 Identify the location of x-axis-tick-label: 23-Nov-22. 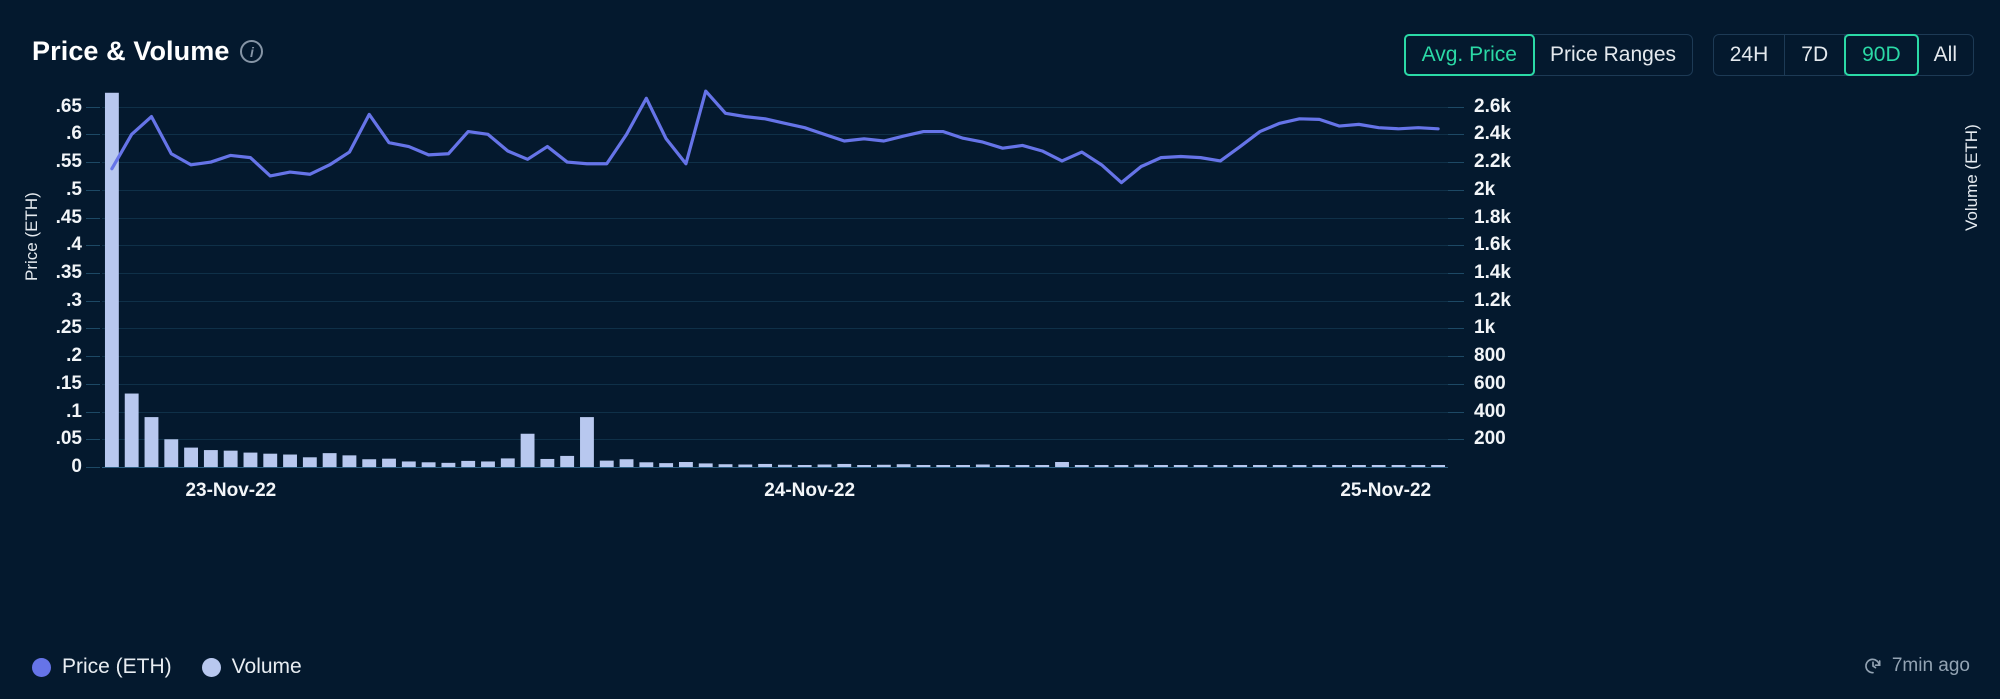
(231, 490).